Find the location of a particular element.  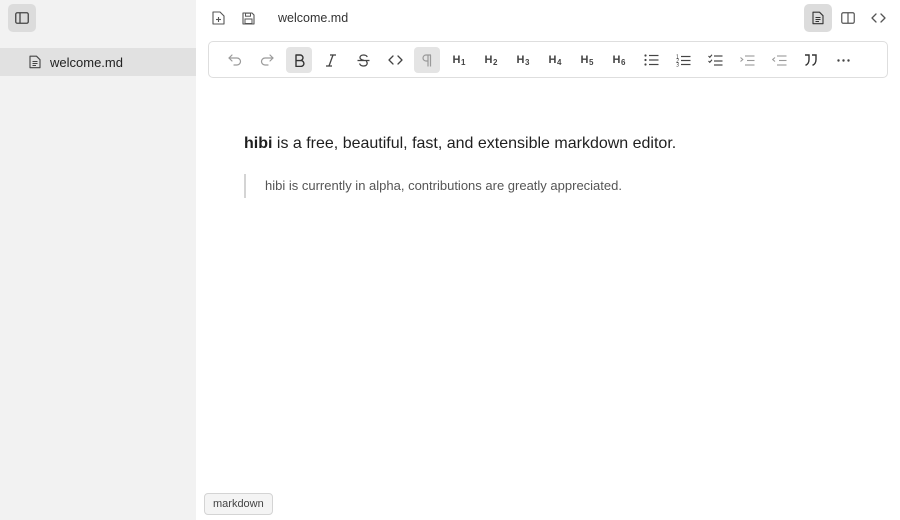

heading-1-button: H1 is located at coordinates (459, 60).